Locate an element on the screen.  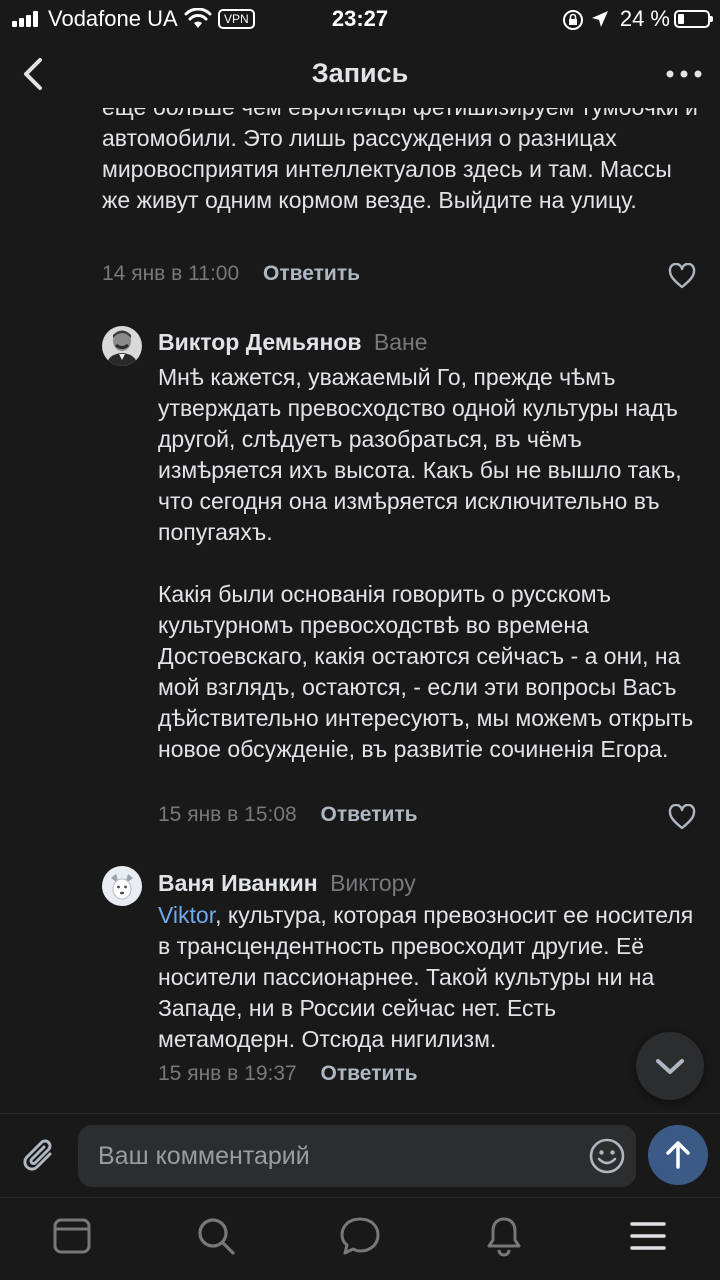
clock: 23:27 is located at coordinates (360, 18).